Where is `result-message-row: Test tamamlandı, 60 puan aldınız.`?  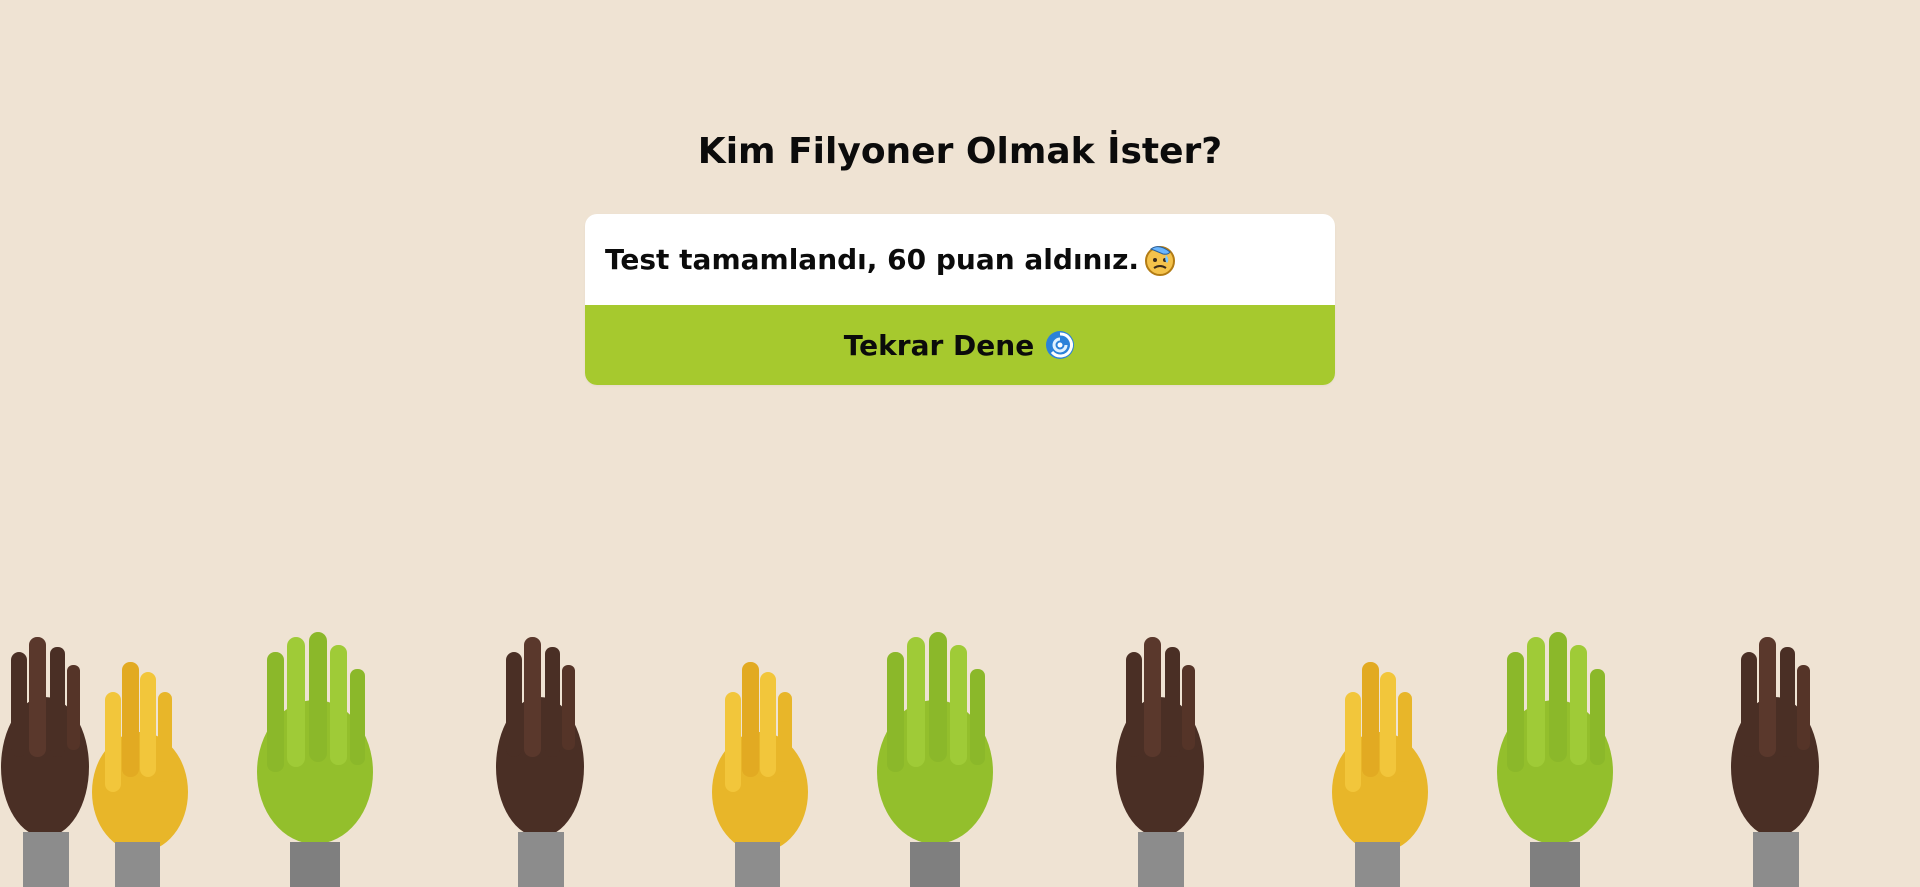 result-message-row: Test tamamlandı, 60 puan aldınız. is located at coordinates (960, 259).